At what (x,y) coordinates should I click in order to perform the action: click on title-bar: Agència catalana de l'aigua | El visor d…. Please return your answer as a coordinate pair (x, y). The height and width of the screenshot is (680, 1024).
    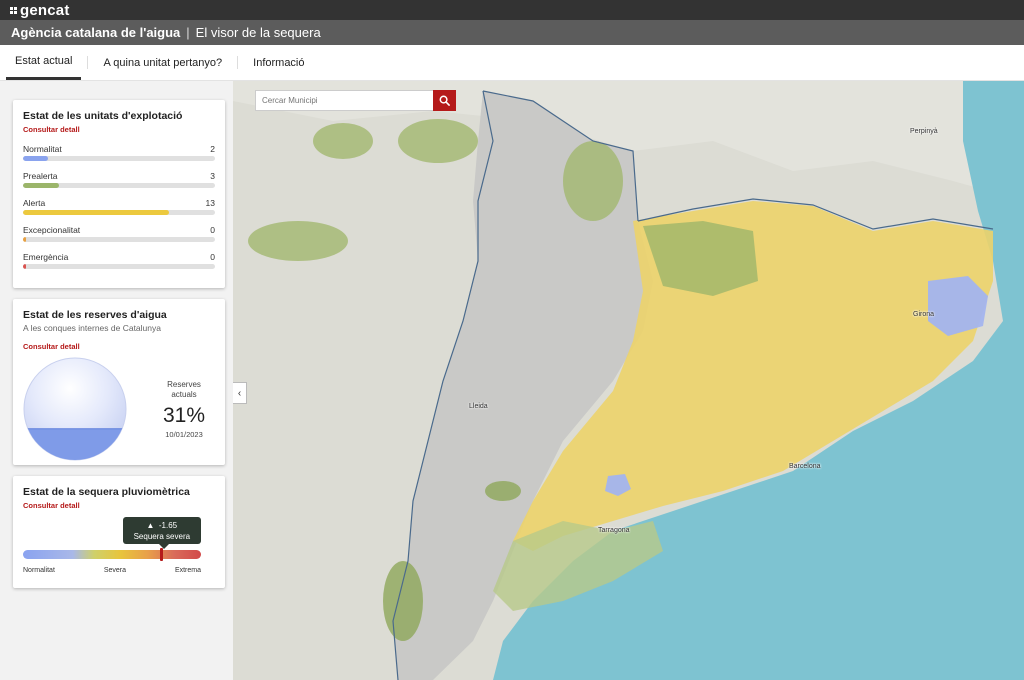
    Looking at the image, I should click on (512, 32).